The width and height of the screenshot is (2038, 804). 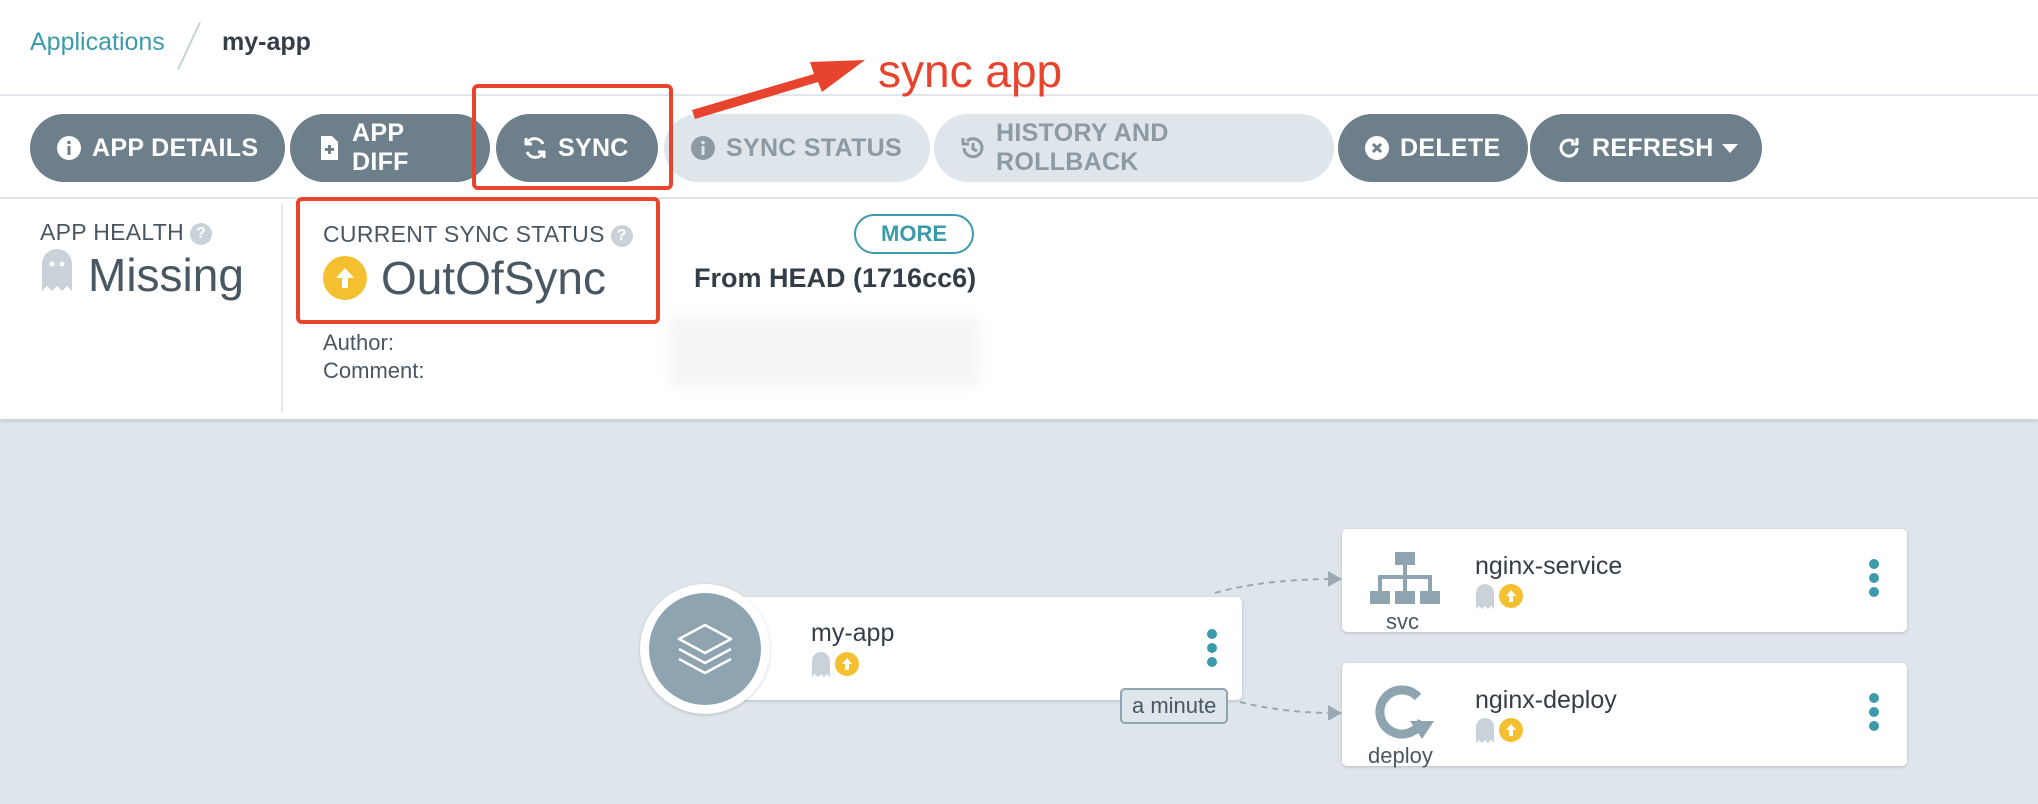 I want to click on app-node-card: my-app, so click(x=973, y=648).